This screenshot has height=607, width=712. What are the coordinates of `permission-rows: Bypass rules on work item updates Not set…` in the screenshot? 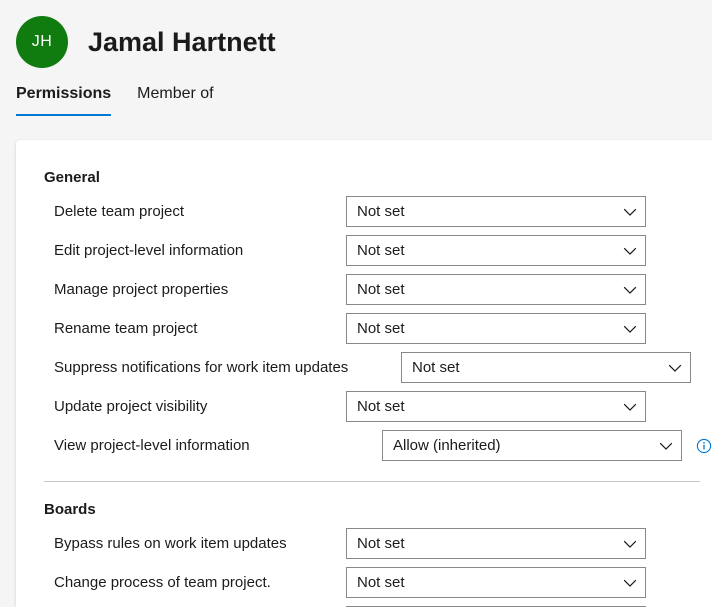 It's located at (364, 565).